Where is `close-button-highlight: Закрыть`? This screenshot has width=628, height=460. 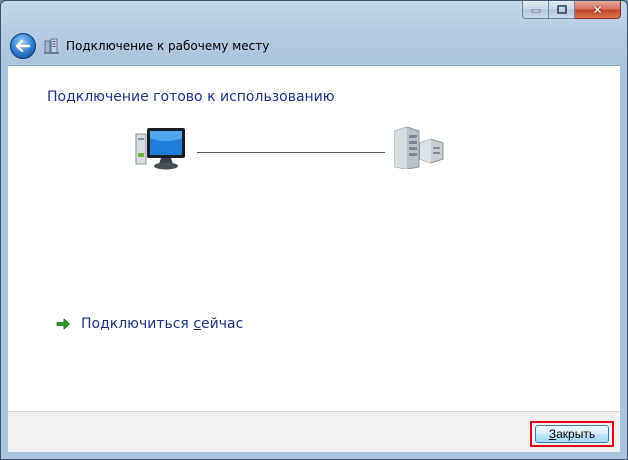 close-button-highlight: Закрыть is located at coordinates (572, 434).